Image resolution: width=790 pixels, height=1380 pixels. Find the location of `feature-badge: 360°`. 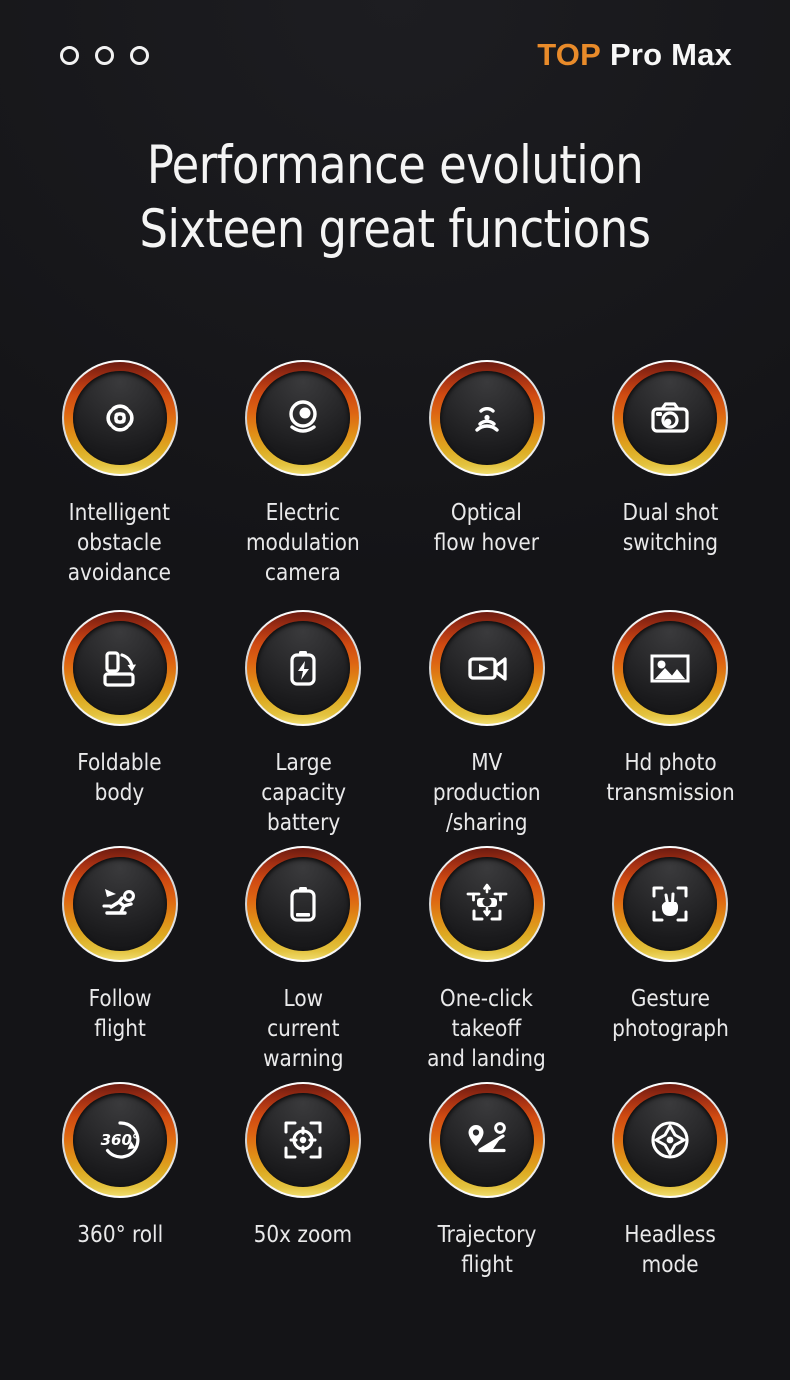

feature-badge: 360° is located at coordinates (119, 1140).